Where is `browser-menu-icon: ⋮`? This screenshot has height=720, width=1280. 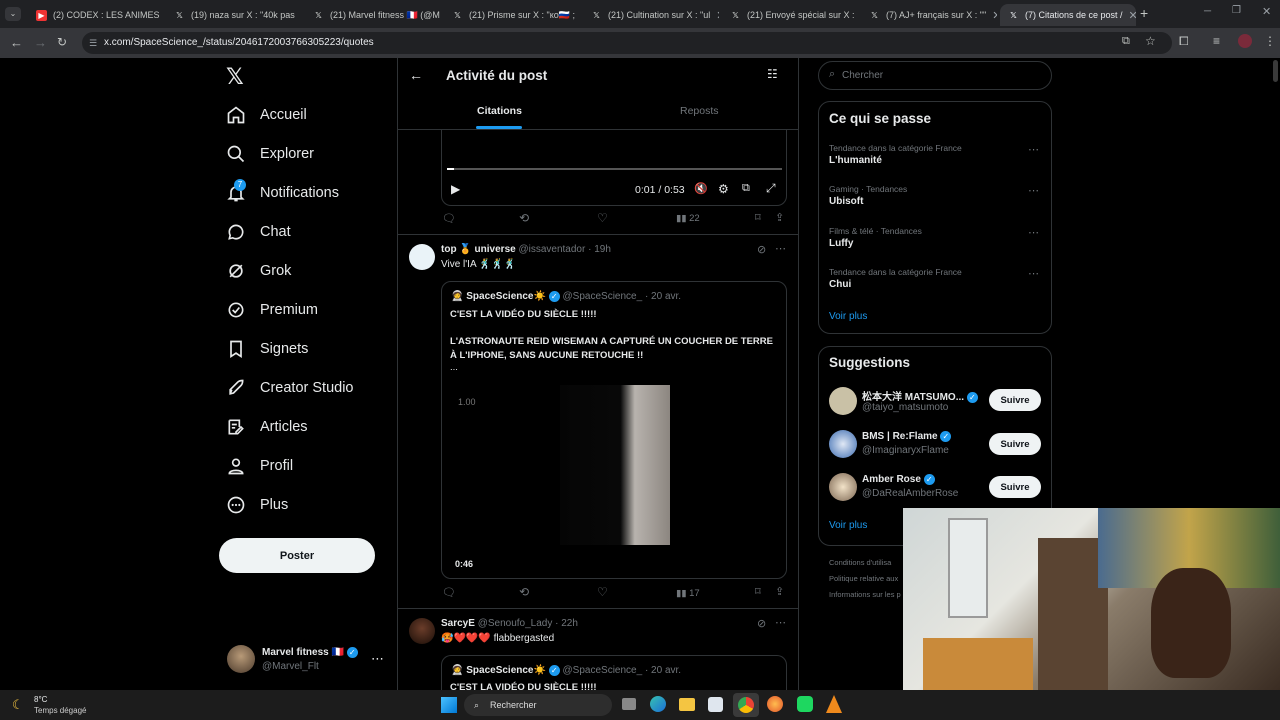 browser-menu-icon: ⋮ is located at coordinates (1270, 41).